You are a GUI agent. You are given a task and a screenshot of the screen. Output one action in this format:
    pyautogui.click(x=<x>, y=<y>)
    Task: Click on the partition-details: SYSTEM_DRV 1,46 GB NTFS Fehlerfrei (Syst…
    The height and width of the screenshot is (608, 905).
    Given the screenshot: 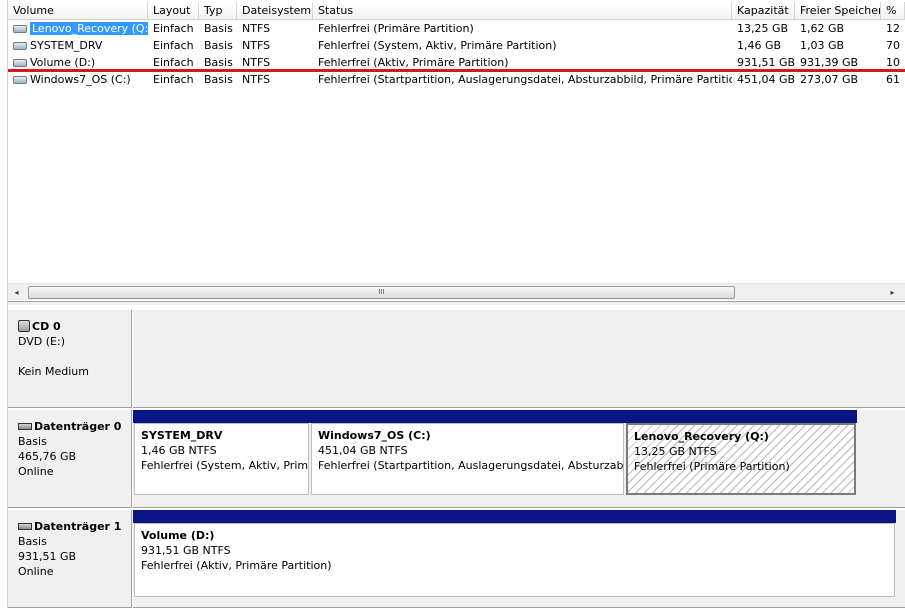 What is the action you would take?
    pyautogui.click(x=221, y=459)
    